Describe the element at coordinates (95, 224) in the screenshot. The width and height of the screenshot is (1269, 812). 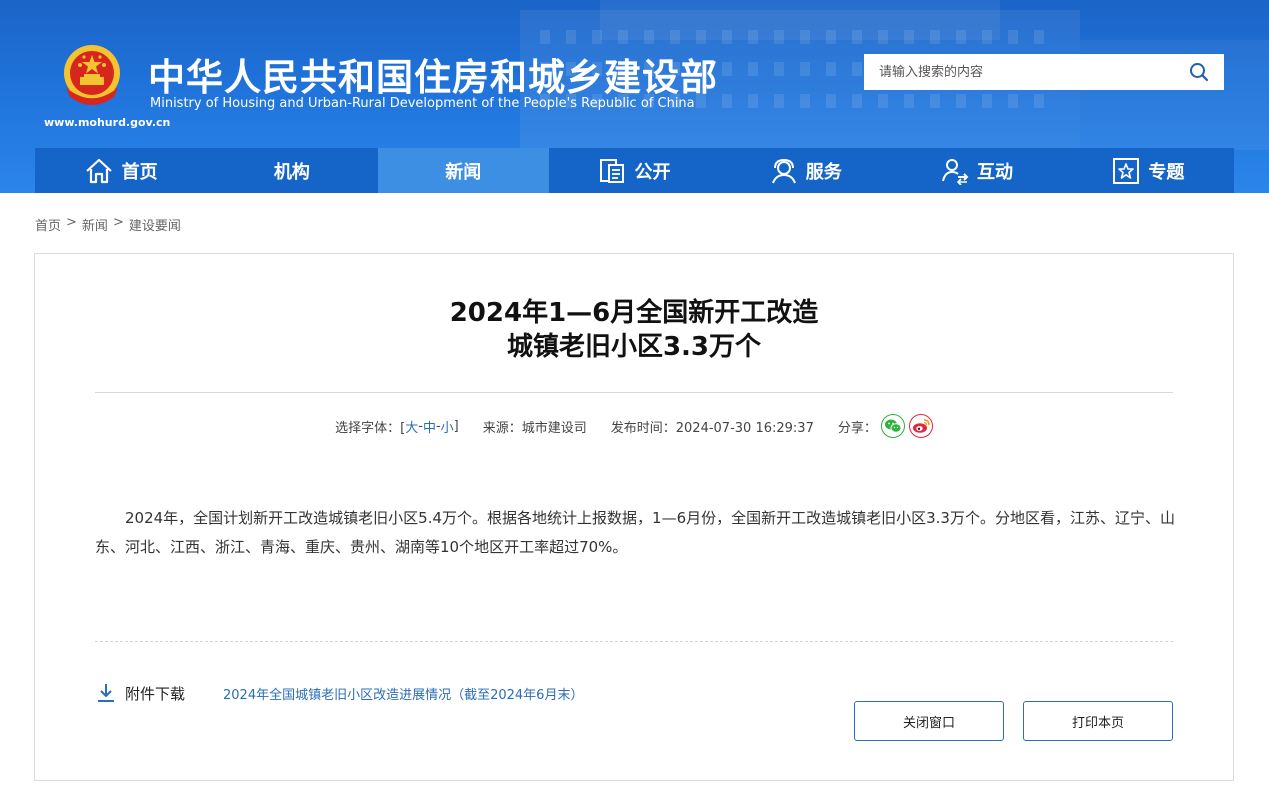
I see `breadcrumb-news: 新闻` at that location.